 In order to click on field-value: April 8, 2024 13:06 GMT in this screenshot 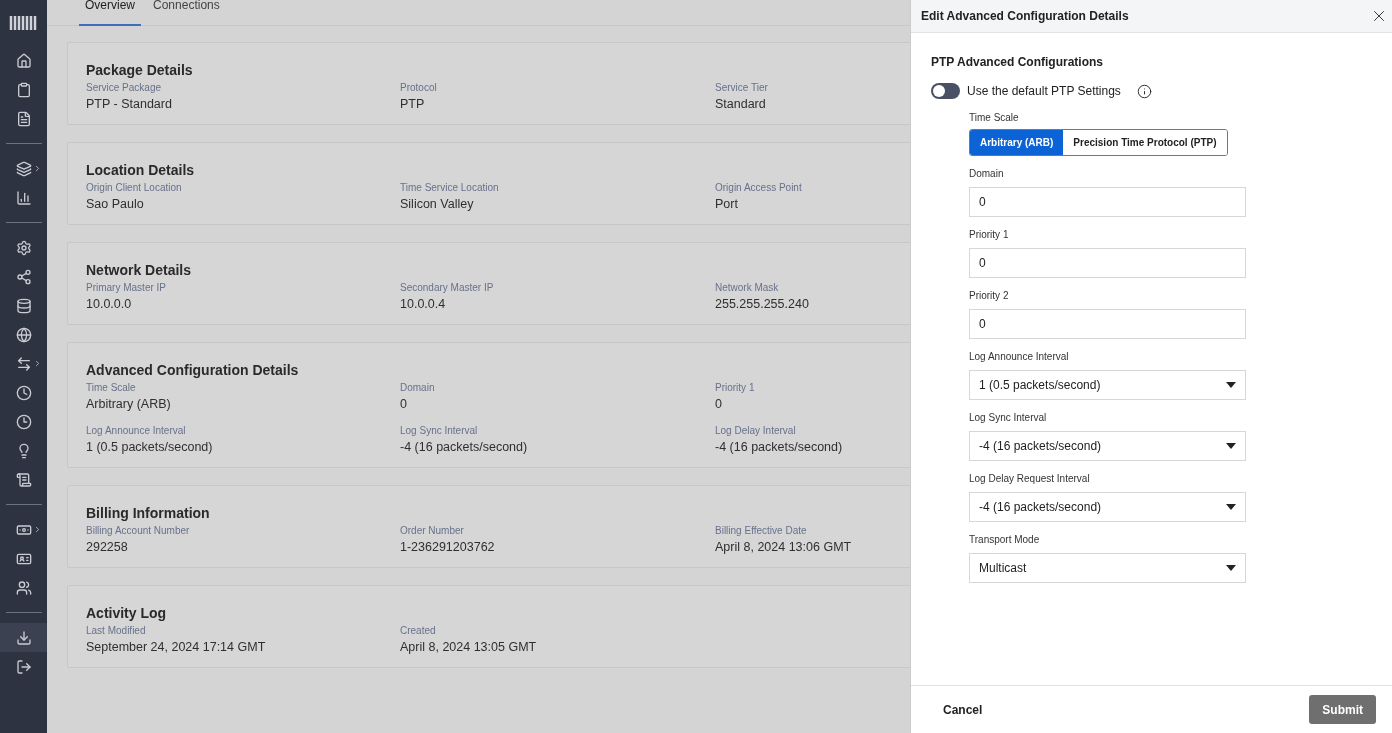, I will do `click(783, 547)`.